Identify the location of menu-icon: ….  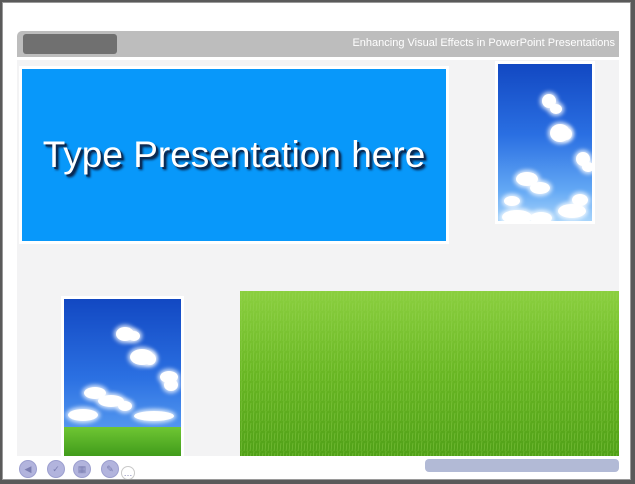
(128, 472).